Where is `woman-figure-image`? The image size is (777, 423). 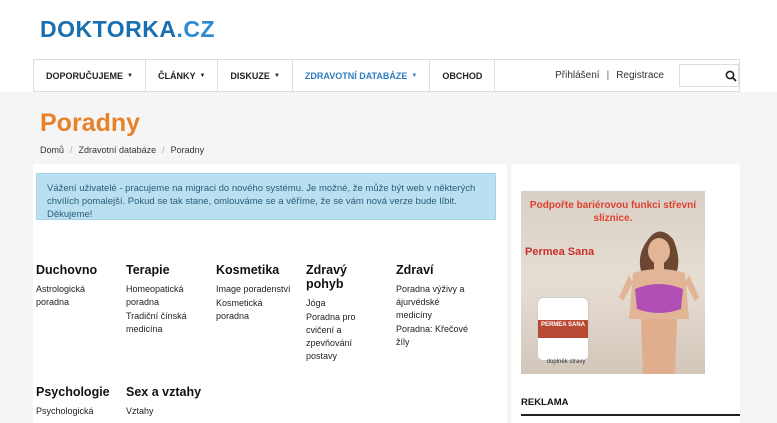 woman-figure-image is located at coordinates (659, 302).